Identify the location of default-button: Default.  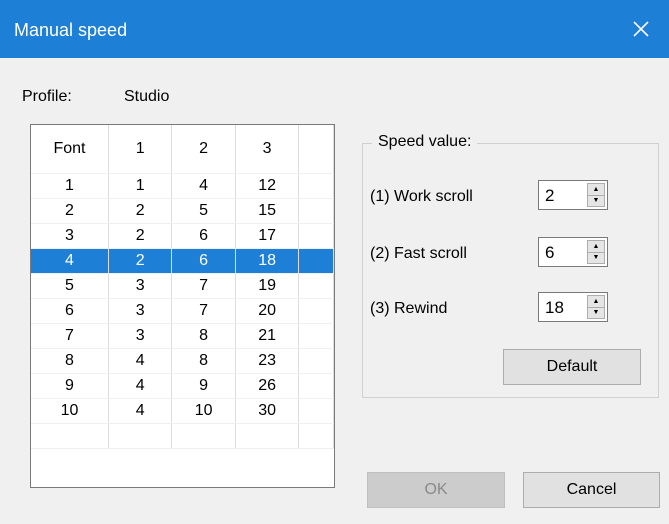
(572, 367).